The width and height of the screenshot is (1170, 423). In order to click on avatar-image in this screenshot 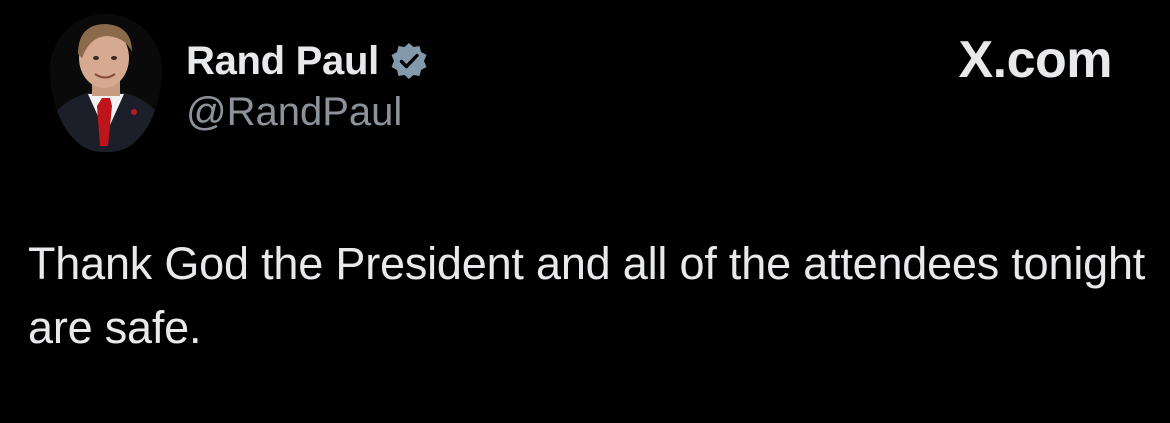, I will do `click(106, 83)`.